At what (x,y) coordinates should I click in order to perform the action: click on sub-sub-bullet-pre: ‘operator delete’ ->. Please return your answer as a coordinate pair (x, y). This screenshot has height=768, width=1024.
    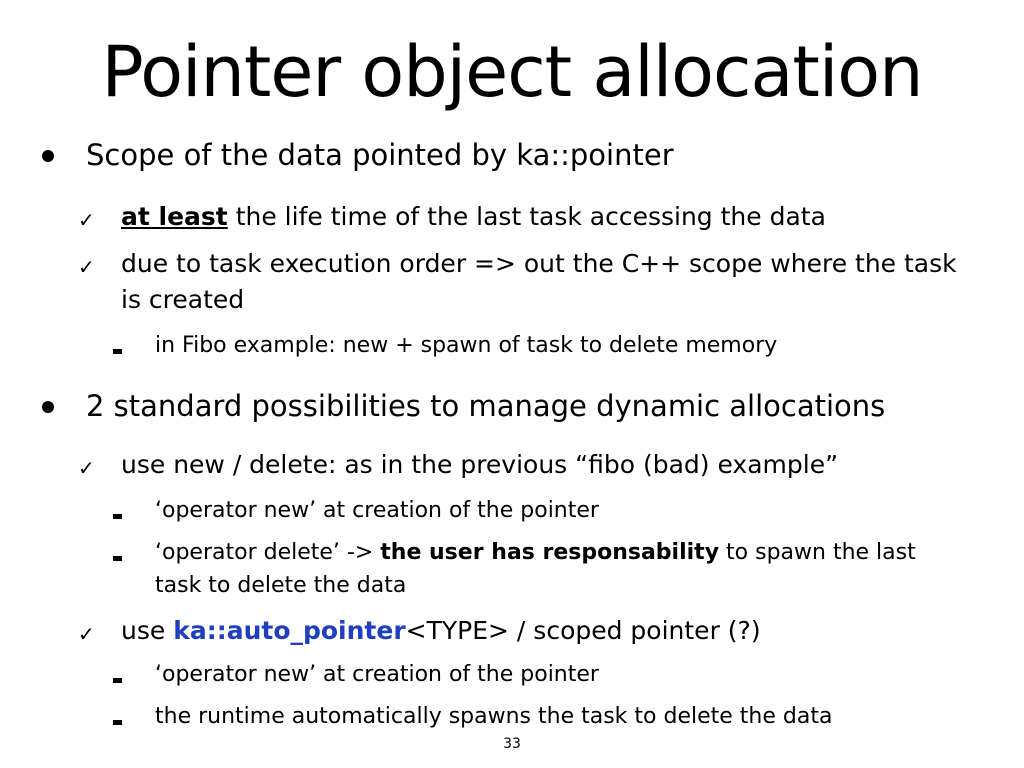
    Looking at the image, I should click on (268, 552).